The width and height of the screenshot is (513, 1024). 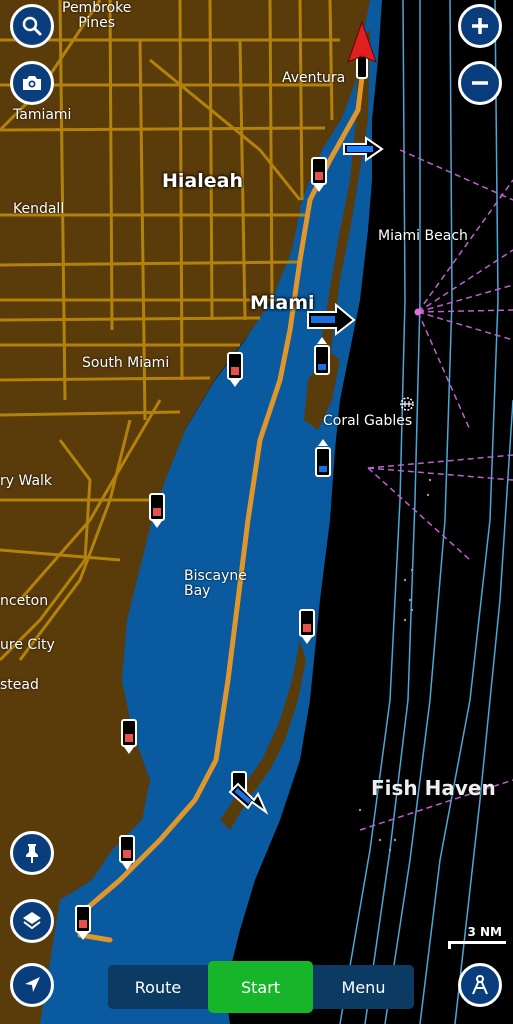 I want to click on measure-button, so click(x=480, y=985).